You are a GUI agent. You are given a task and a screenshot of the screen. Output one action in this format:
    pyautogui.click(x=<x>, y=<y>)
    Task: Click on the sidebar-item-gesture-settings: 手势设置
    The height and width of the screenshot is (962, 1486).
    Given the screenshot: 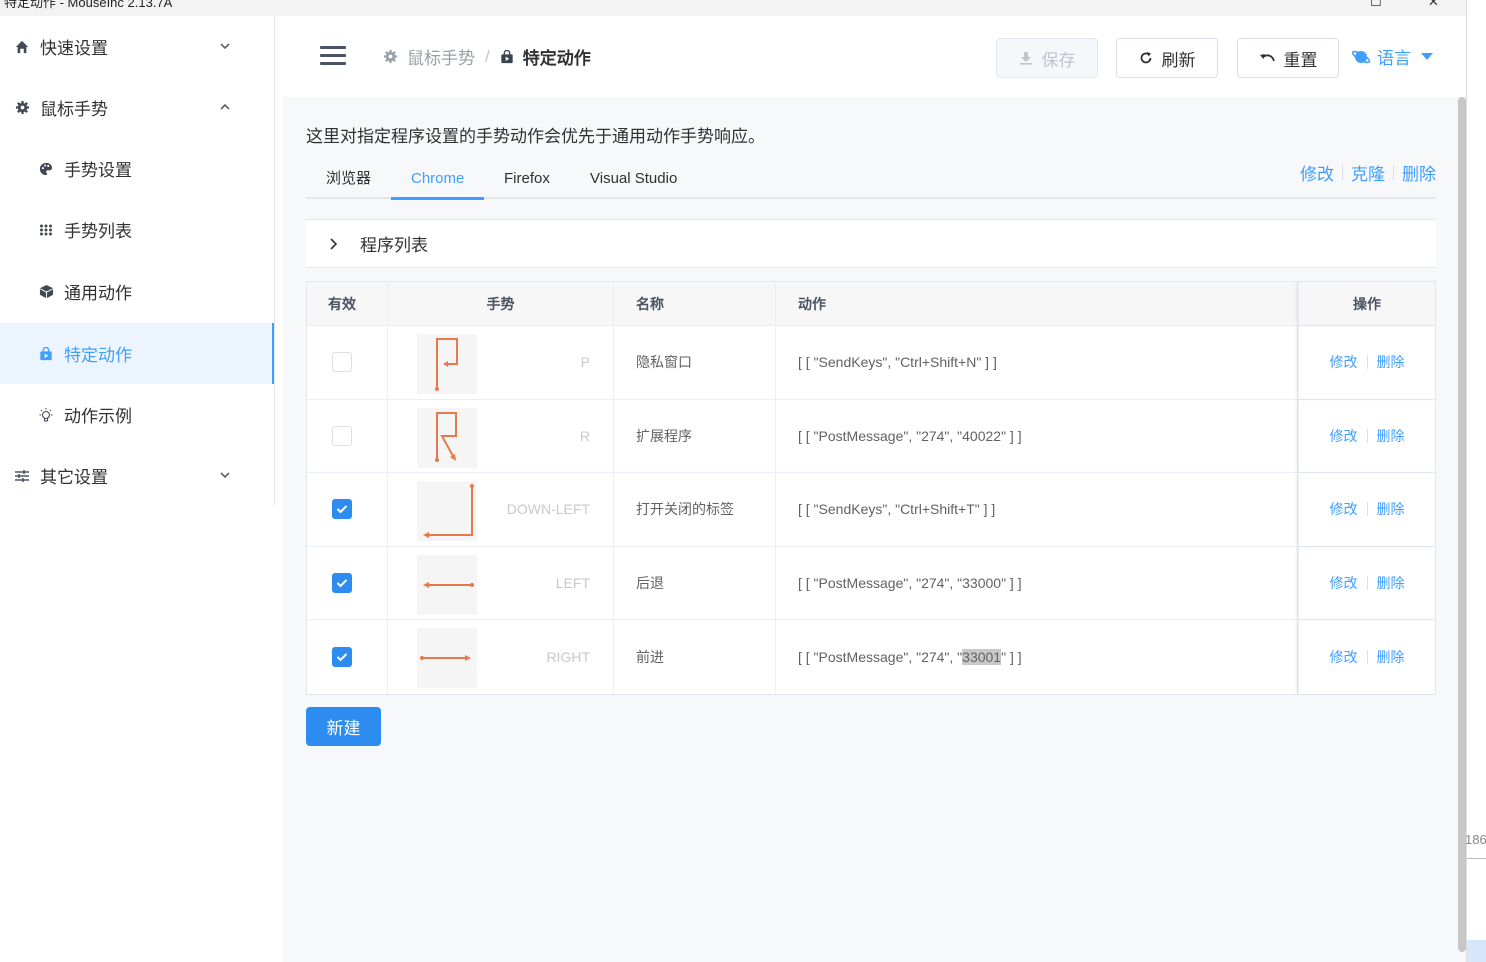 What is the action you would take?
    pyautogui.click(x=137, y=168)
    